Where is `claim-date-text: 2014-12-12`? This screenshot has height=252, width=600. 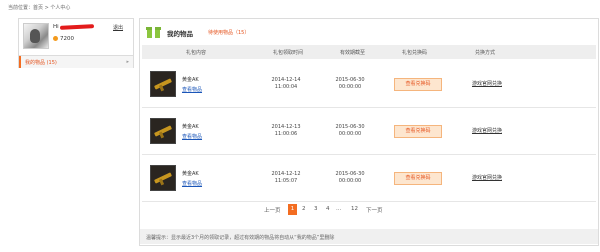 claim-date-text: 2014-12-12 is located at coordinates (286, 174).